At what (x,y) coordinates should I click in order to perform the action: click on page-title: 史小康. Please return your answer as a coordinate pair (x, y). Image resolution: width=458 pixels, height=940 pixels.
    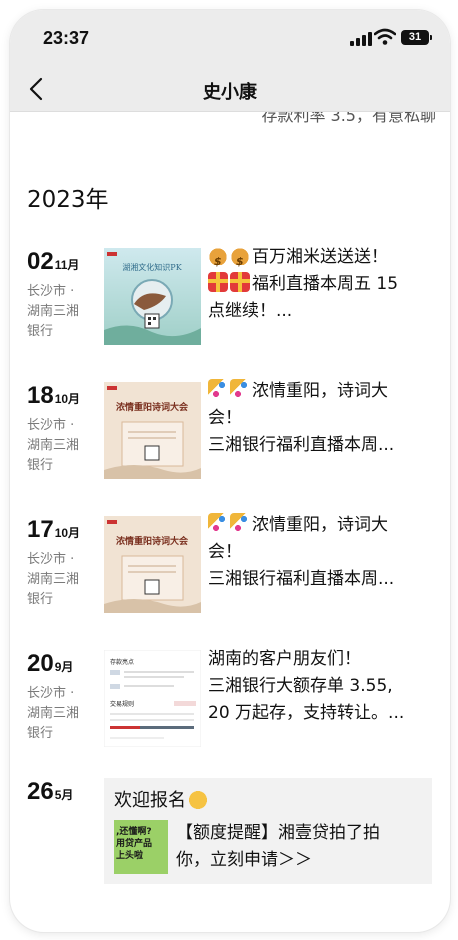
    Looking at the image, I should click on (230, 92).